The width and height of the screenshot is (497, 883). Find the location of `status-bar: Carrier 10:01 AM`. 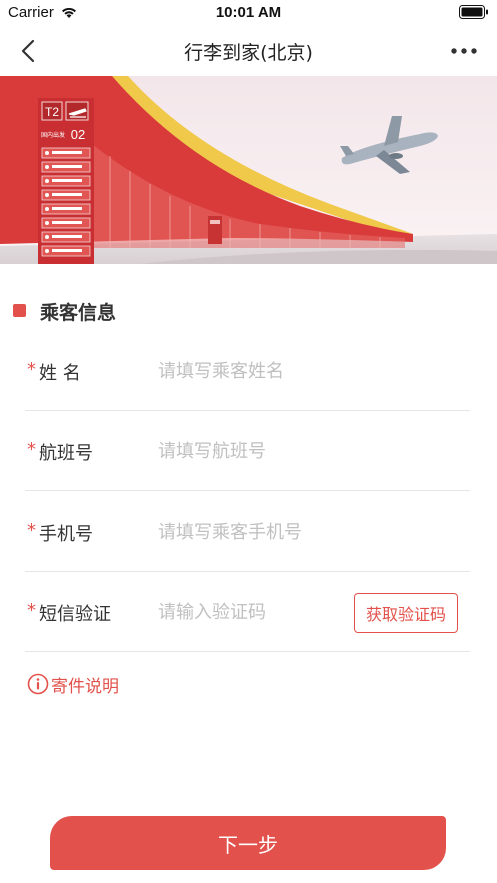

status-bar: Carrier 10:01 AM is located at coordinates (248, 13).